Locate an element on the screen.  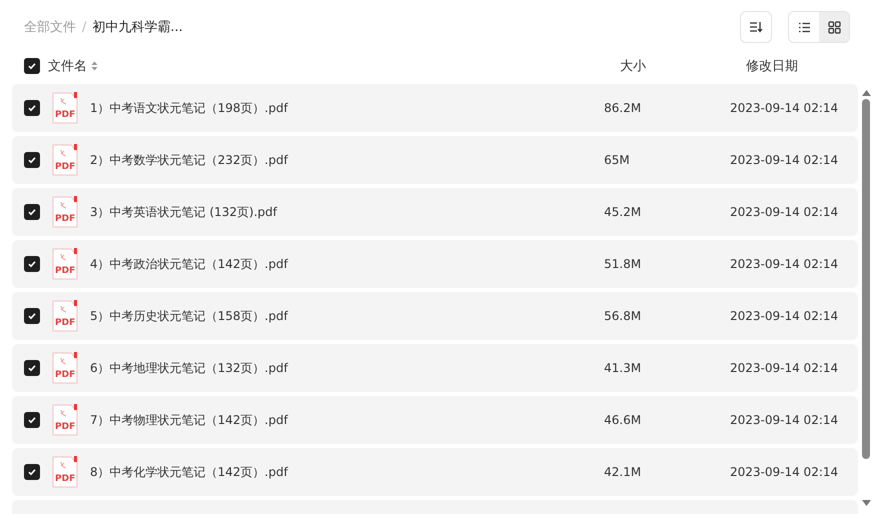
sort-icon is located at coordinates (756, 27).